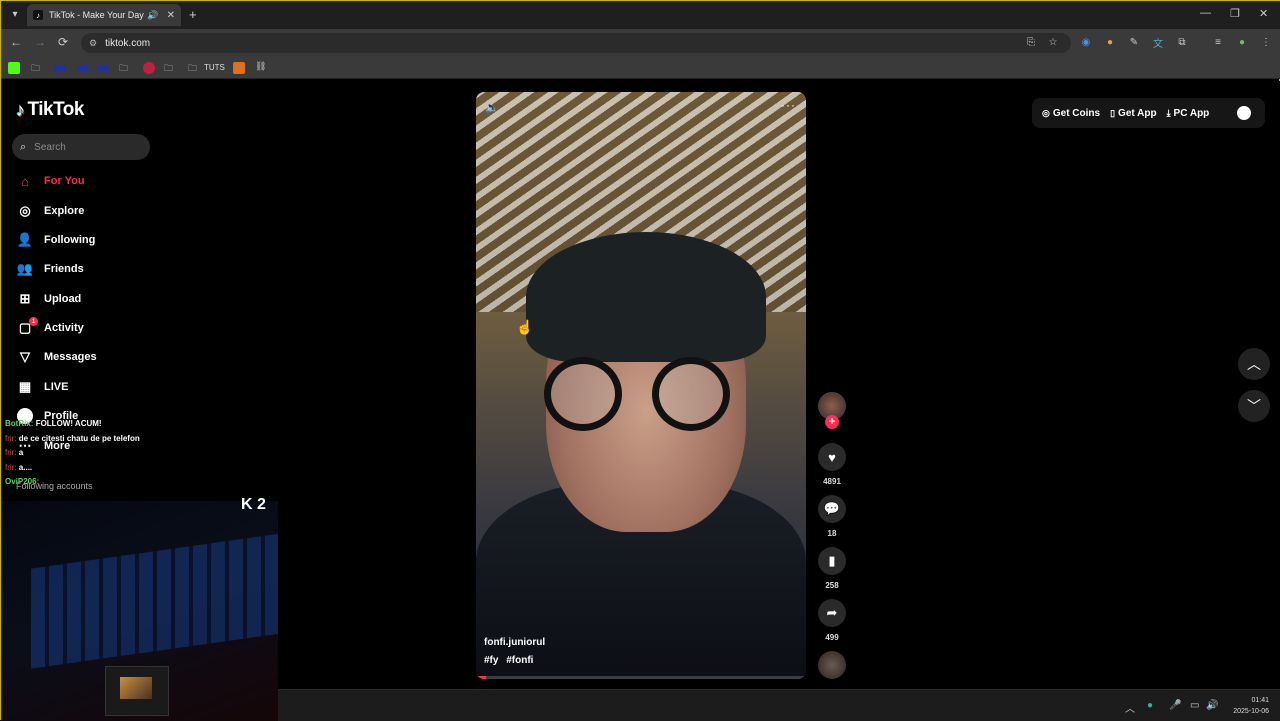  I want to click on translate-icon: 文, so click(1158, 43).